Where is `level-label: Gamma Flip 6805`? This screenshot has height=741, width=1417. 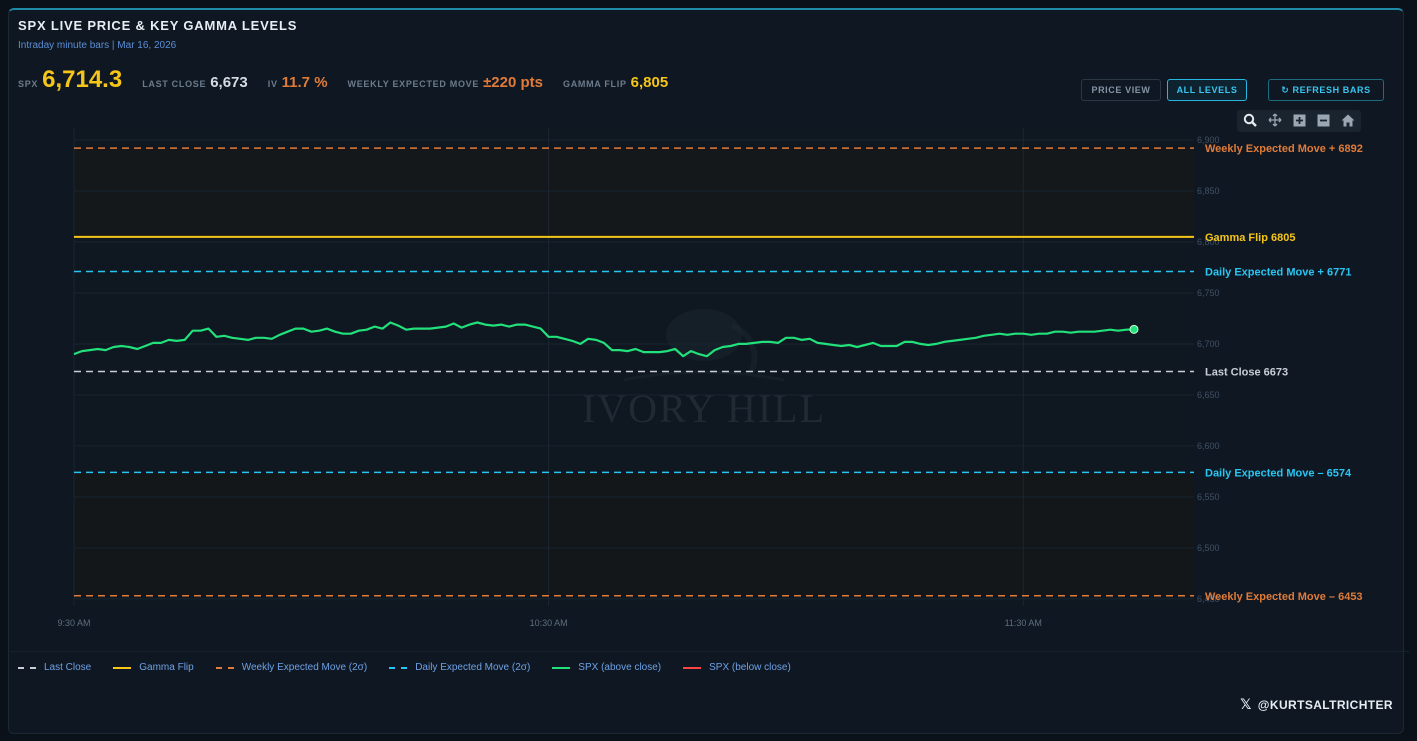 level-label: Gamma Flip 6805 is located at coordinates (1250, 238).